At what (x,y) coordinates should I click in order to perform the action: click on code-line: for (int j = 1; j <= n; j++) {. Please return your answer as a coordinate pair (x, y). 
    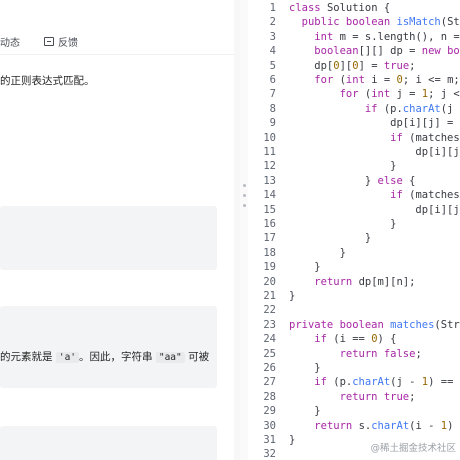
    Looking at the image, I should click on (374, 94).